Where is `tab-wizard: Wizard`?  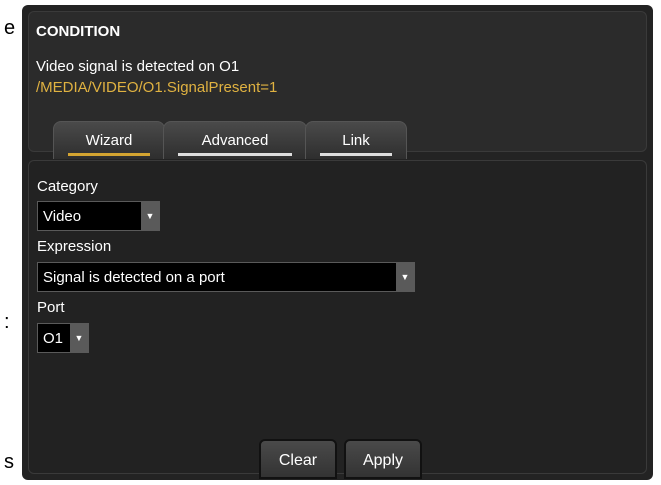 tab-wizard: Wizard is located at coordinates (109, 140).